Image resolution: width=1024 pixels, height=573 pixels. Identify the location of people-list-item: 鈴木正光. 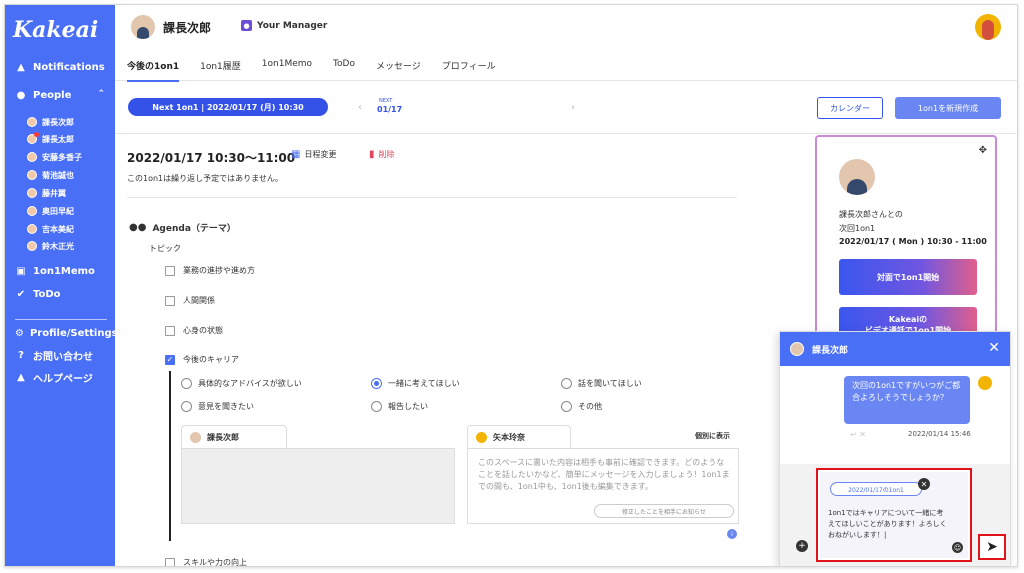
(50, 246).